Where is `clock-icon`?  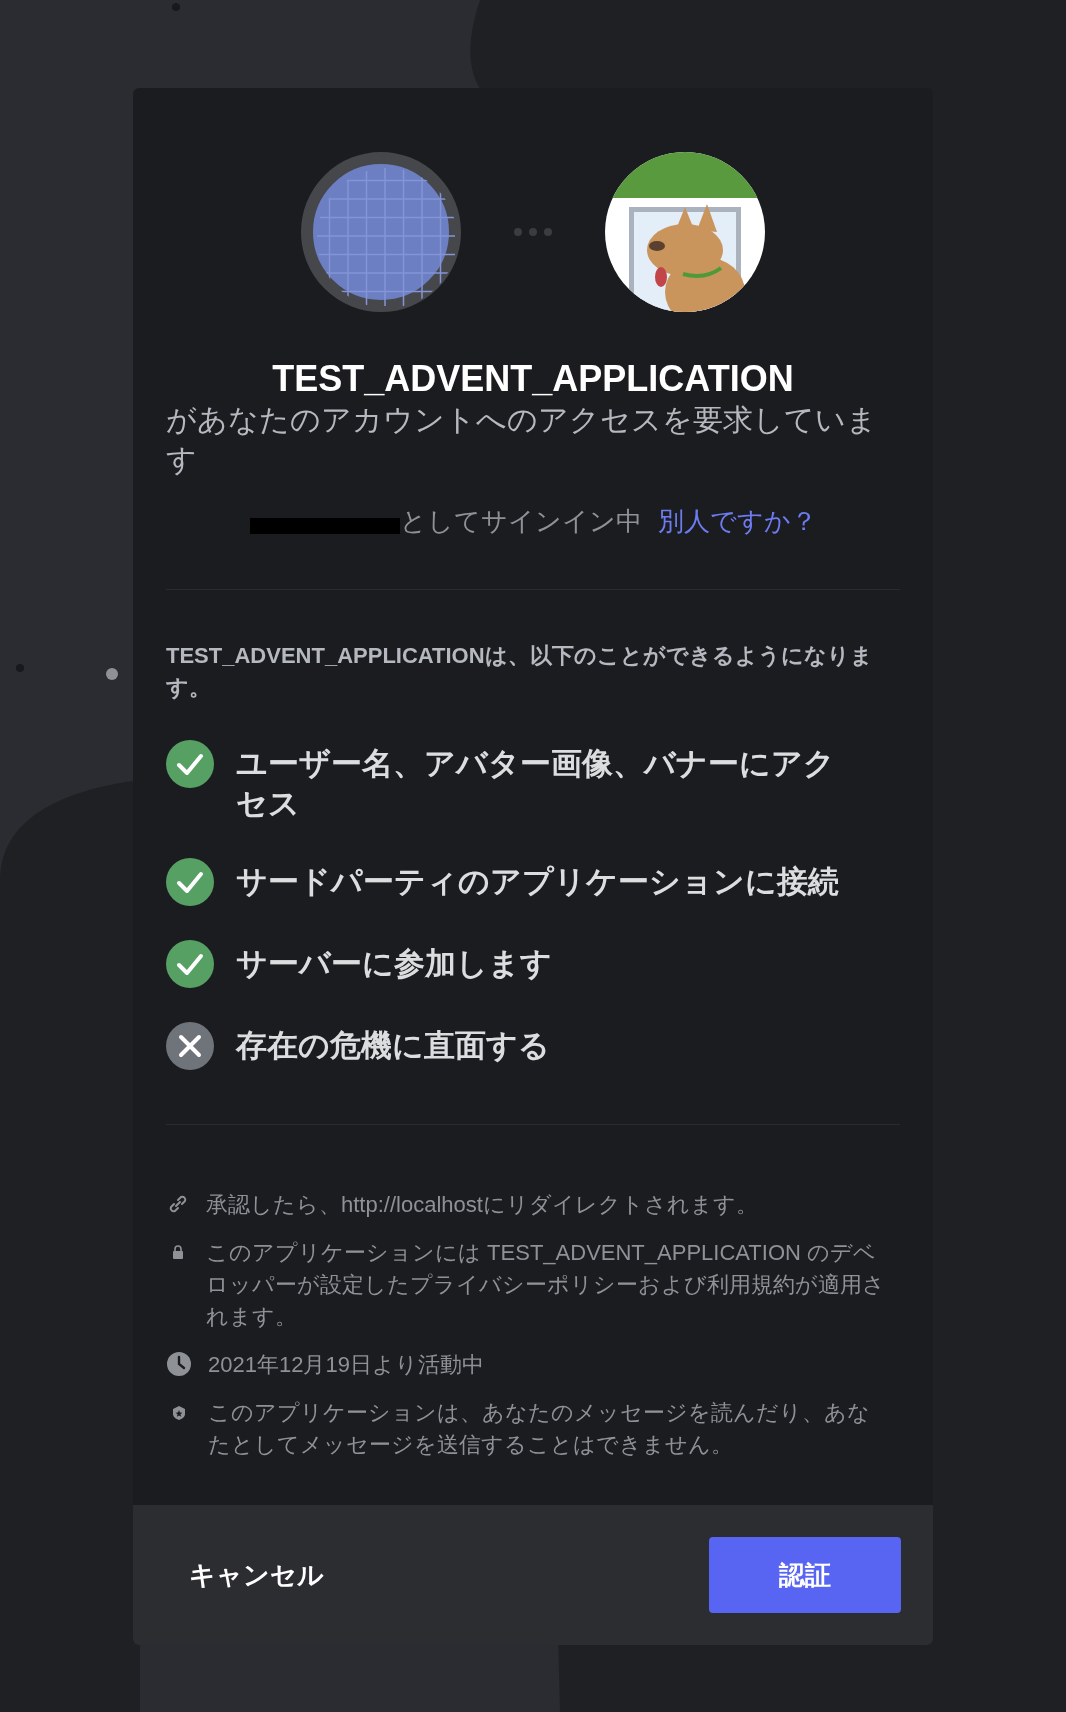
clock-icon is located at coordinates (179, 1364).